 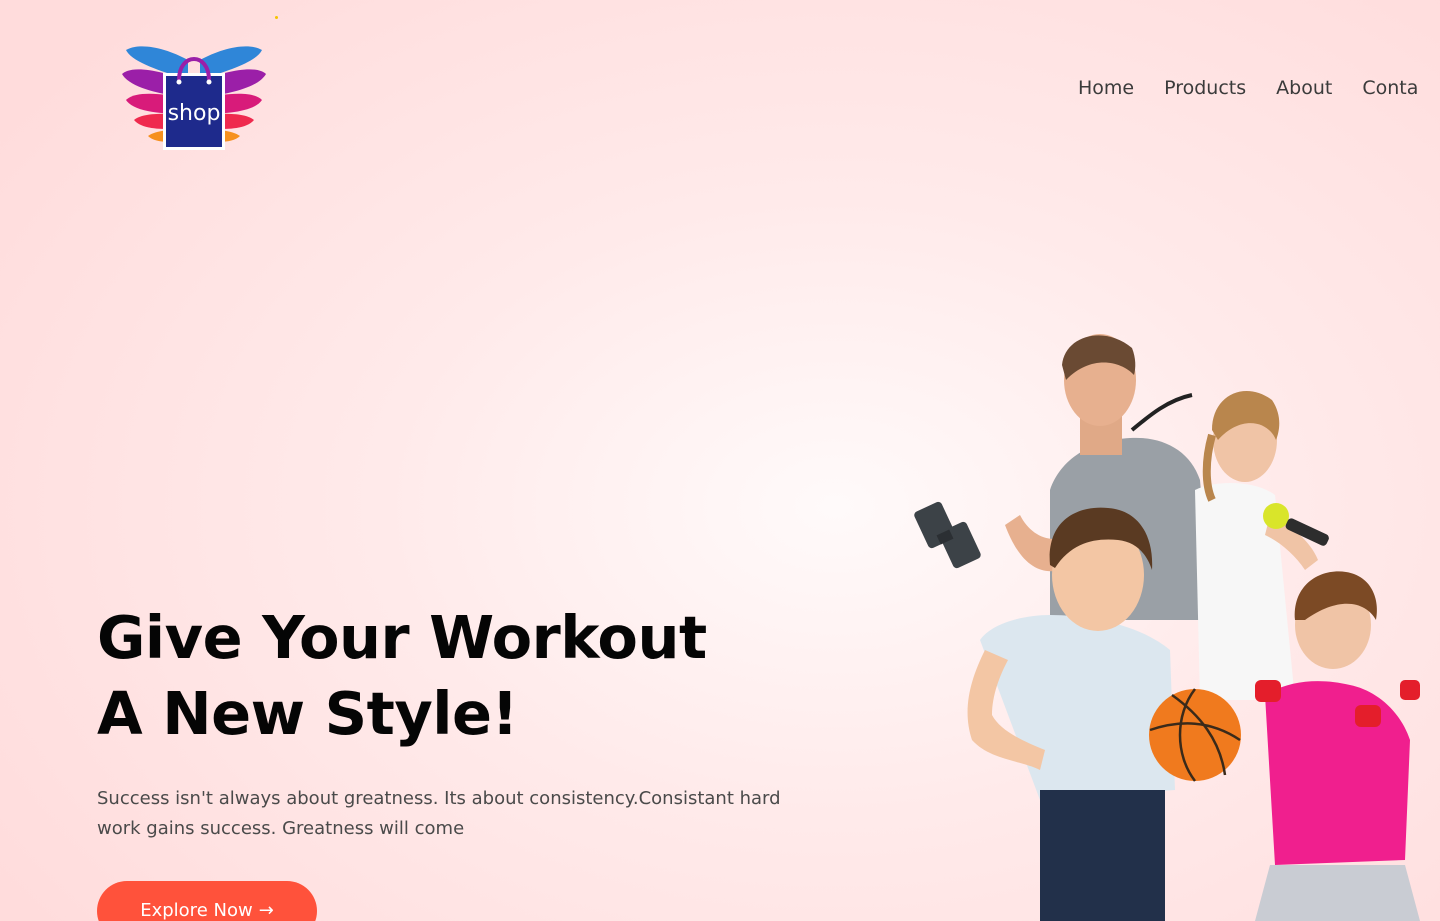 What do you see at coordinates (1195, 735) in the screenshot?
I see `basketball-icon` at bounding box center [1195, 735].